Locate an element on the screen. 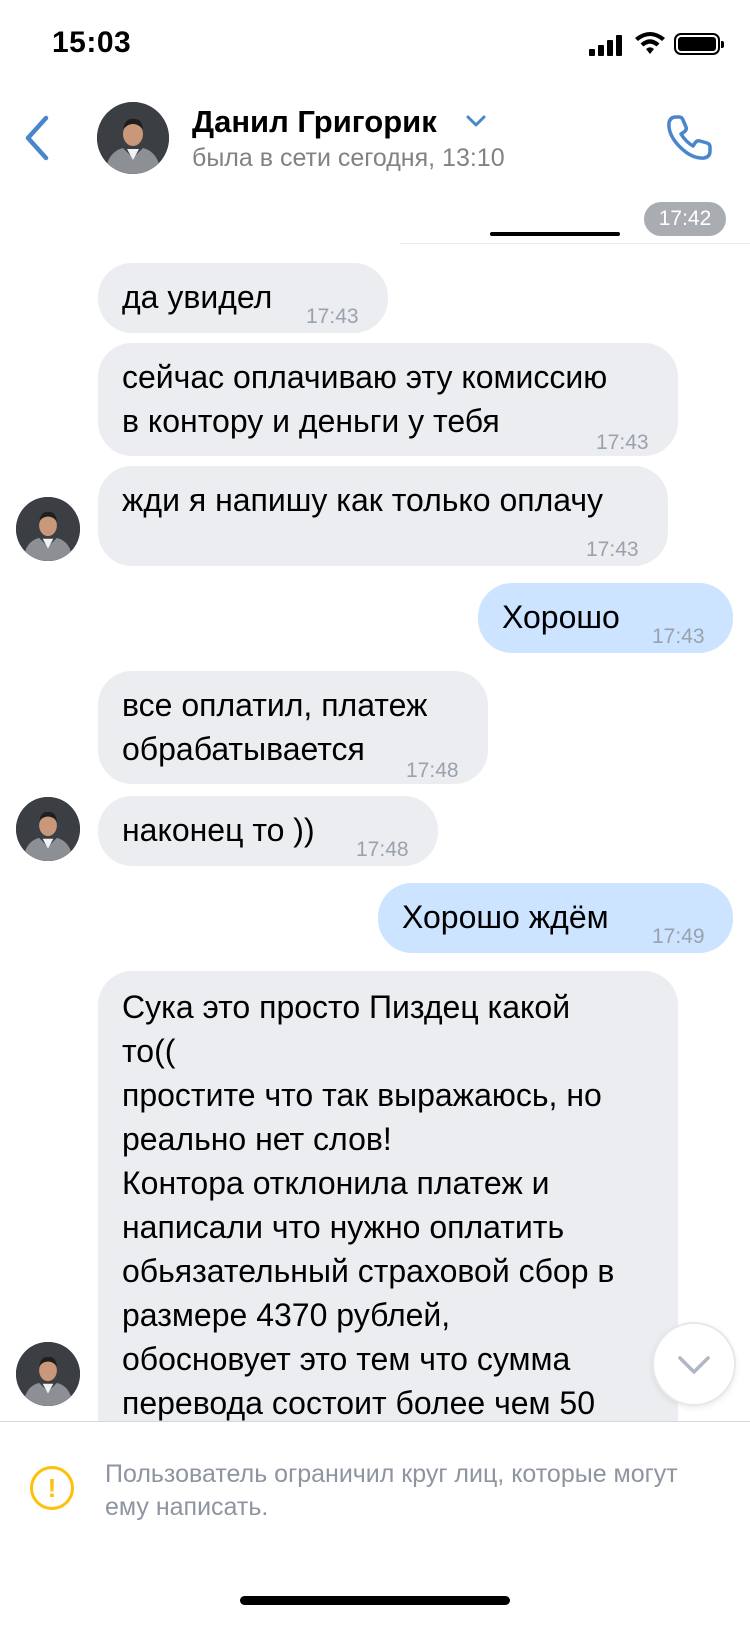 This screenshot has height=1625, width=750. message-text: Хорошо ждём is located at coordinates (505, 917).